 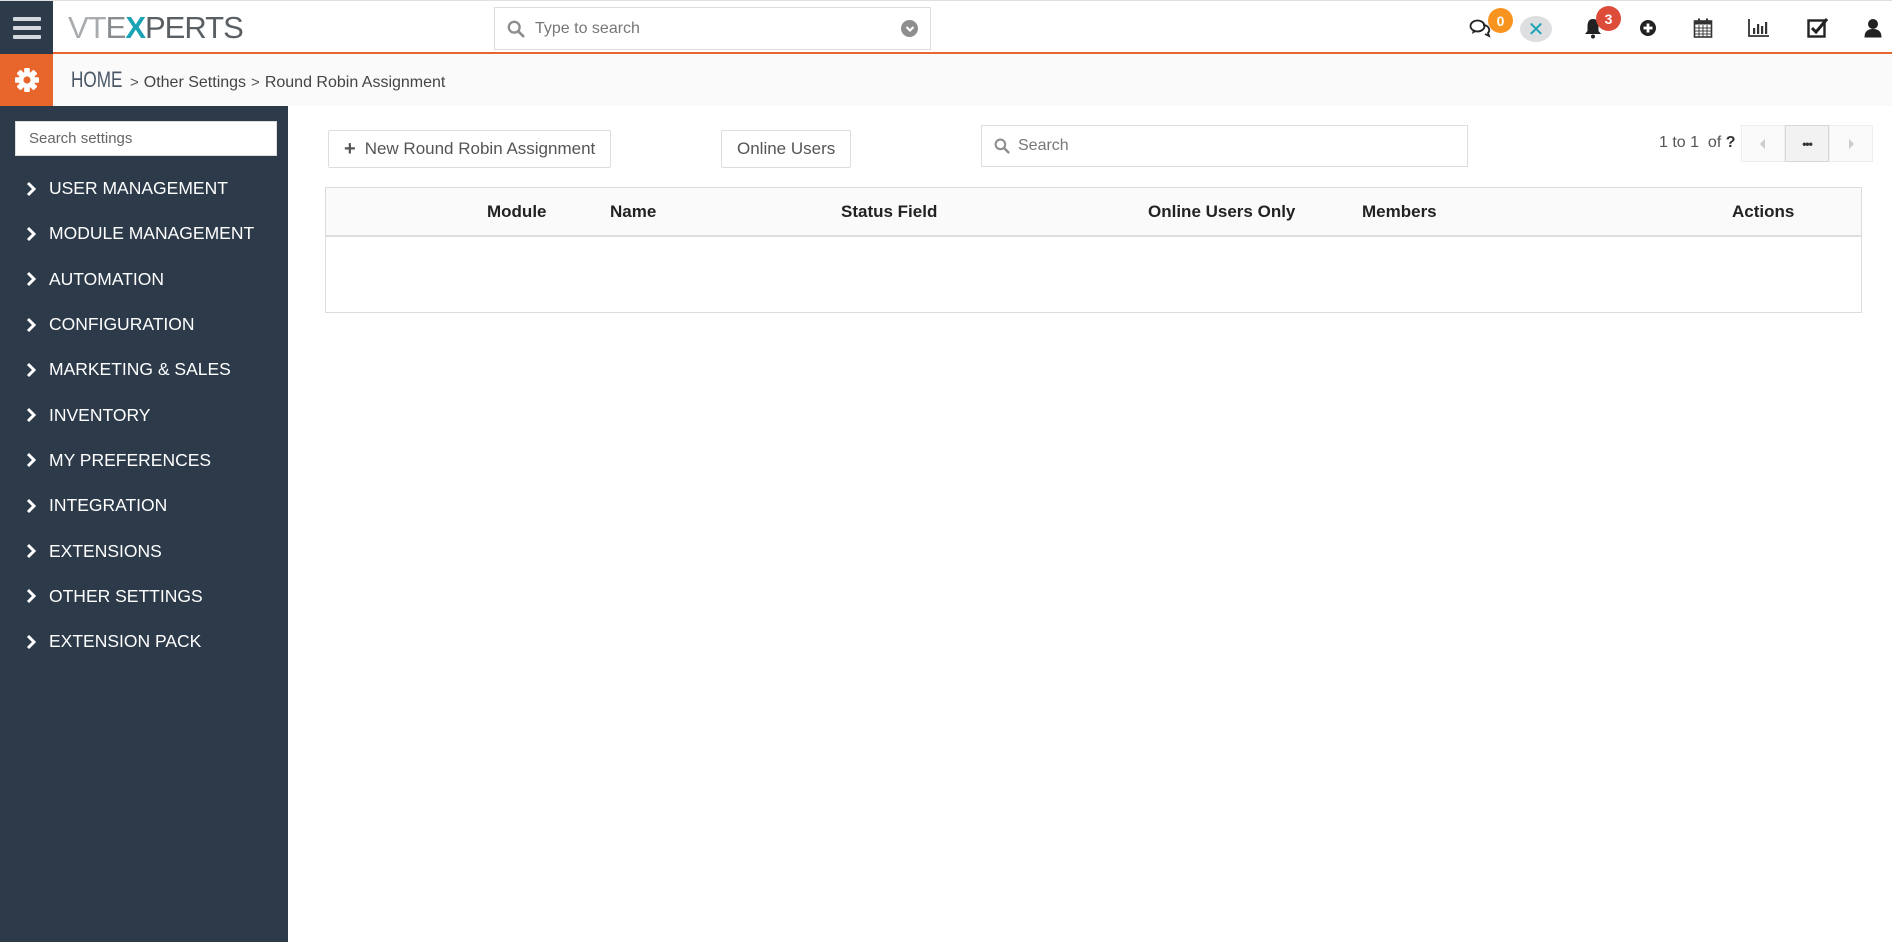 I want to click on tasks-button, so click(x=1818, y=28).